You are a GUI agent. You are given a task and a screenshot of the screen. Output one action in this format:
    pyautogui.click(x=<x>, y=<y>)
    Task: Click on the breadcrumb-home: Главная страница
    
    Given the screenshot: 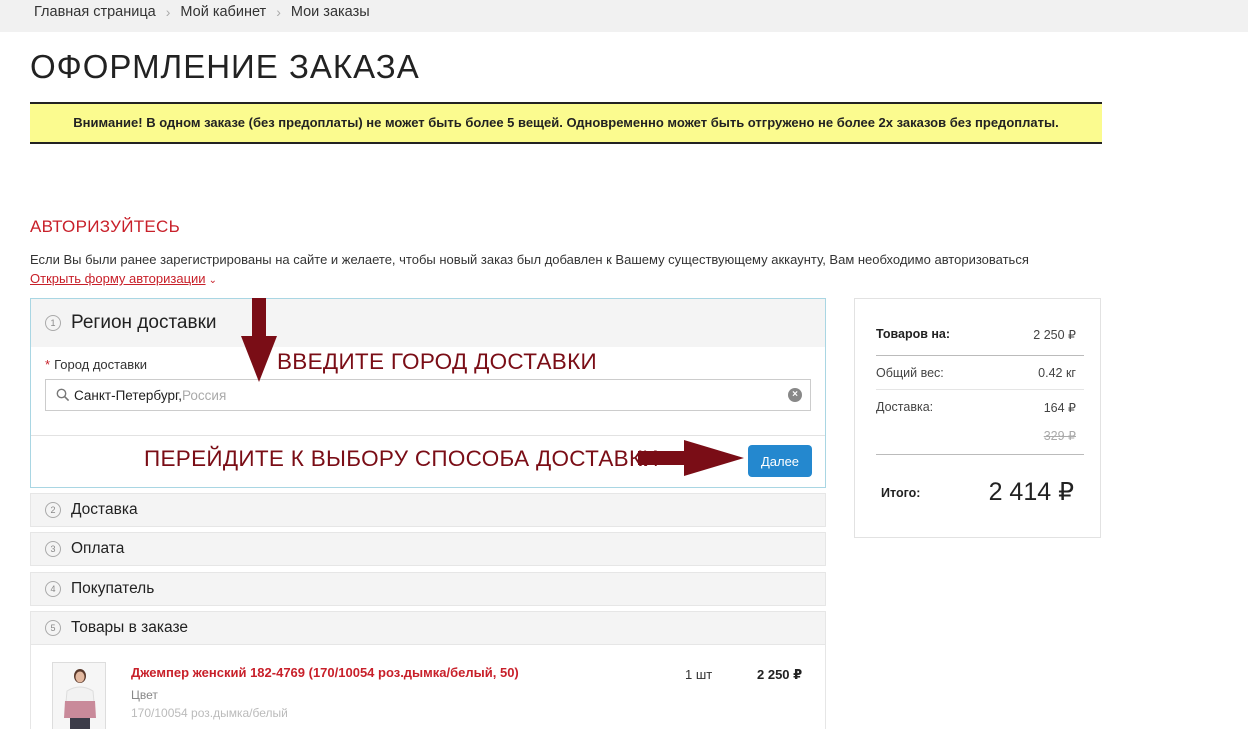 What is the action you would take?
    pyautogui.click(x=95, y=12)
    